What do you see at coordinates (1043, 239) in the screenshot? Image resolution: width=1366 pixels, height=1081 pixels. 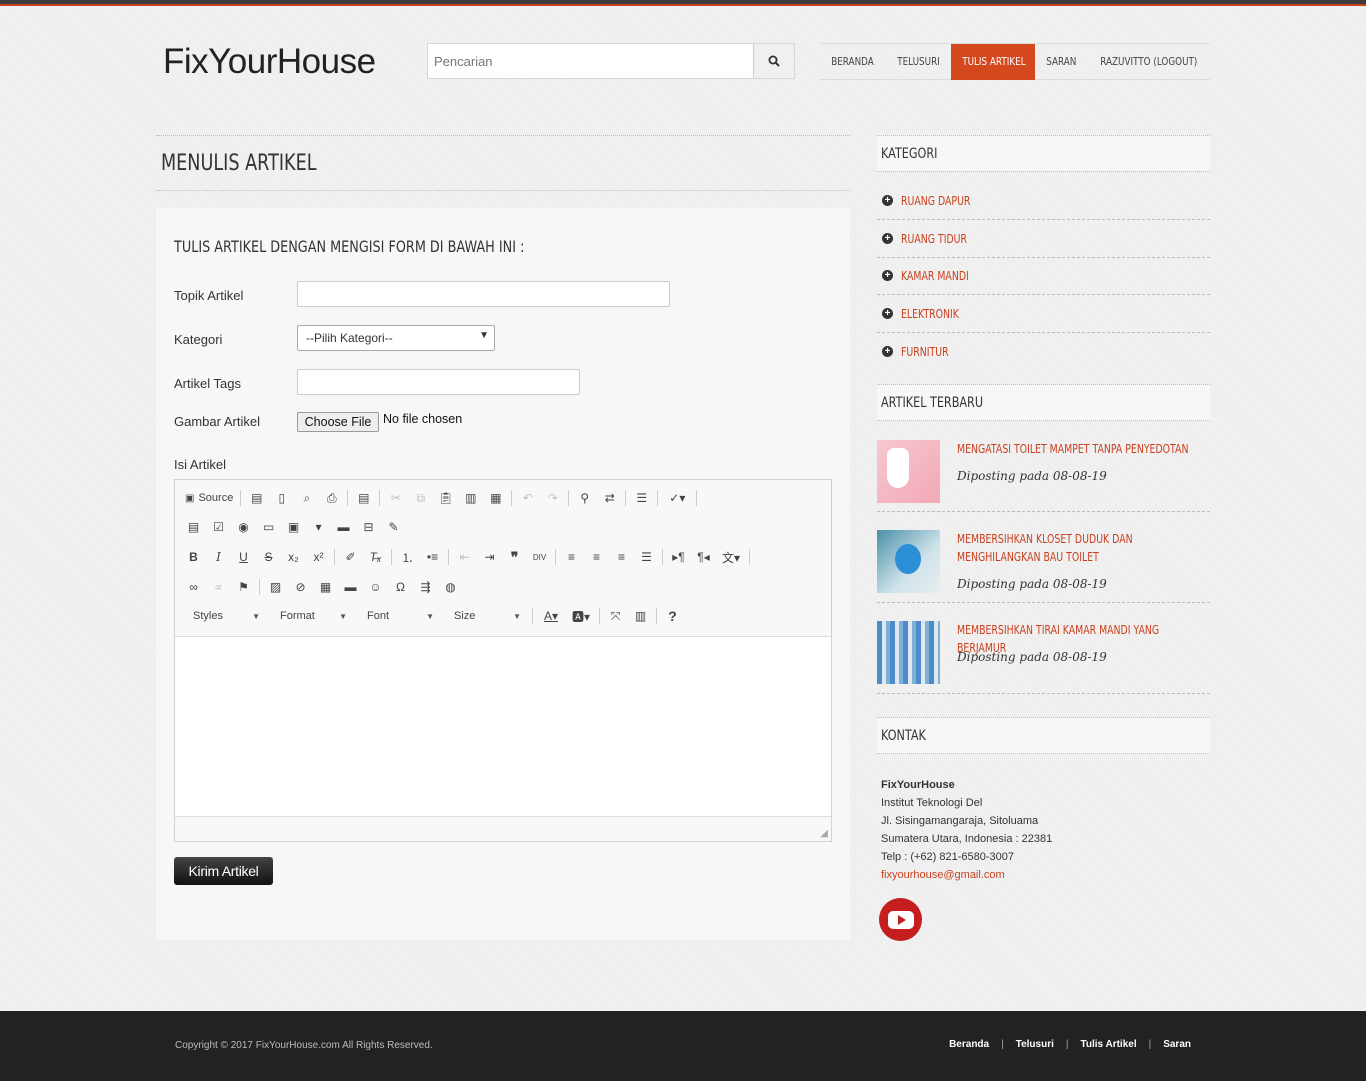 I see `category-item: + RUANG TIDUR` at bounding box center [1043, 239].